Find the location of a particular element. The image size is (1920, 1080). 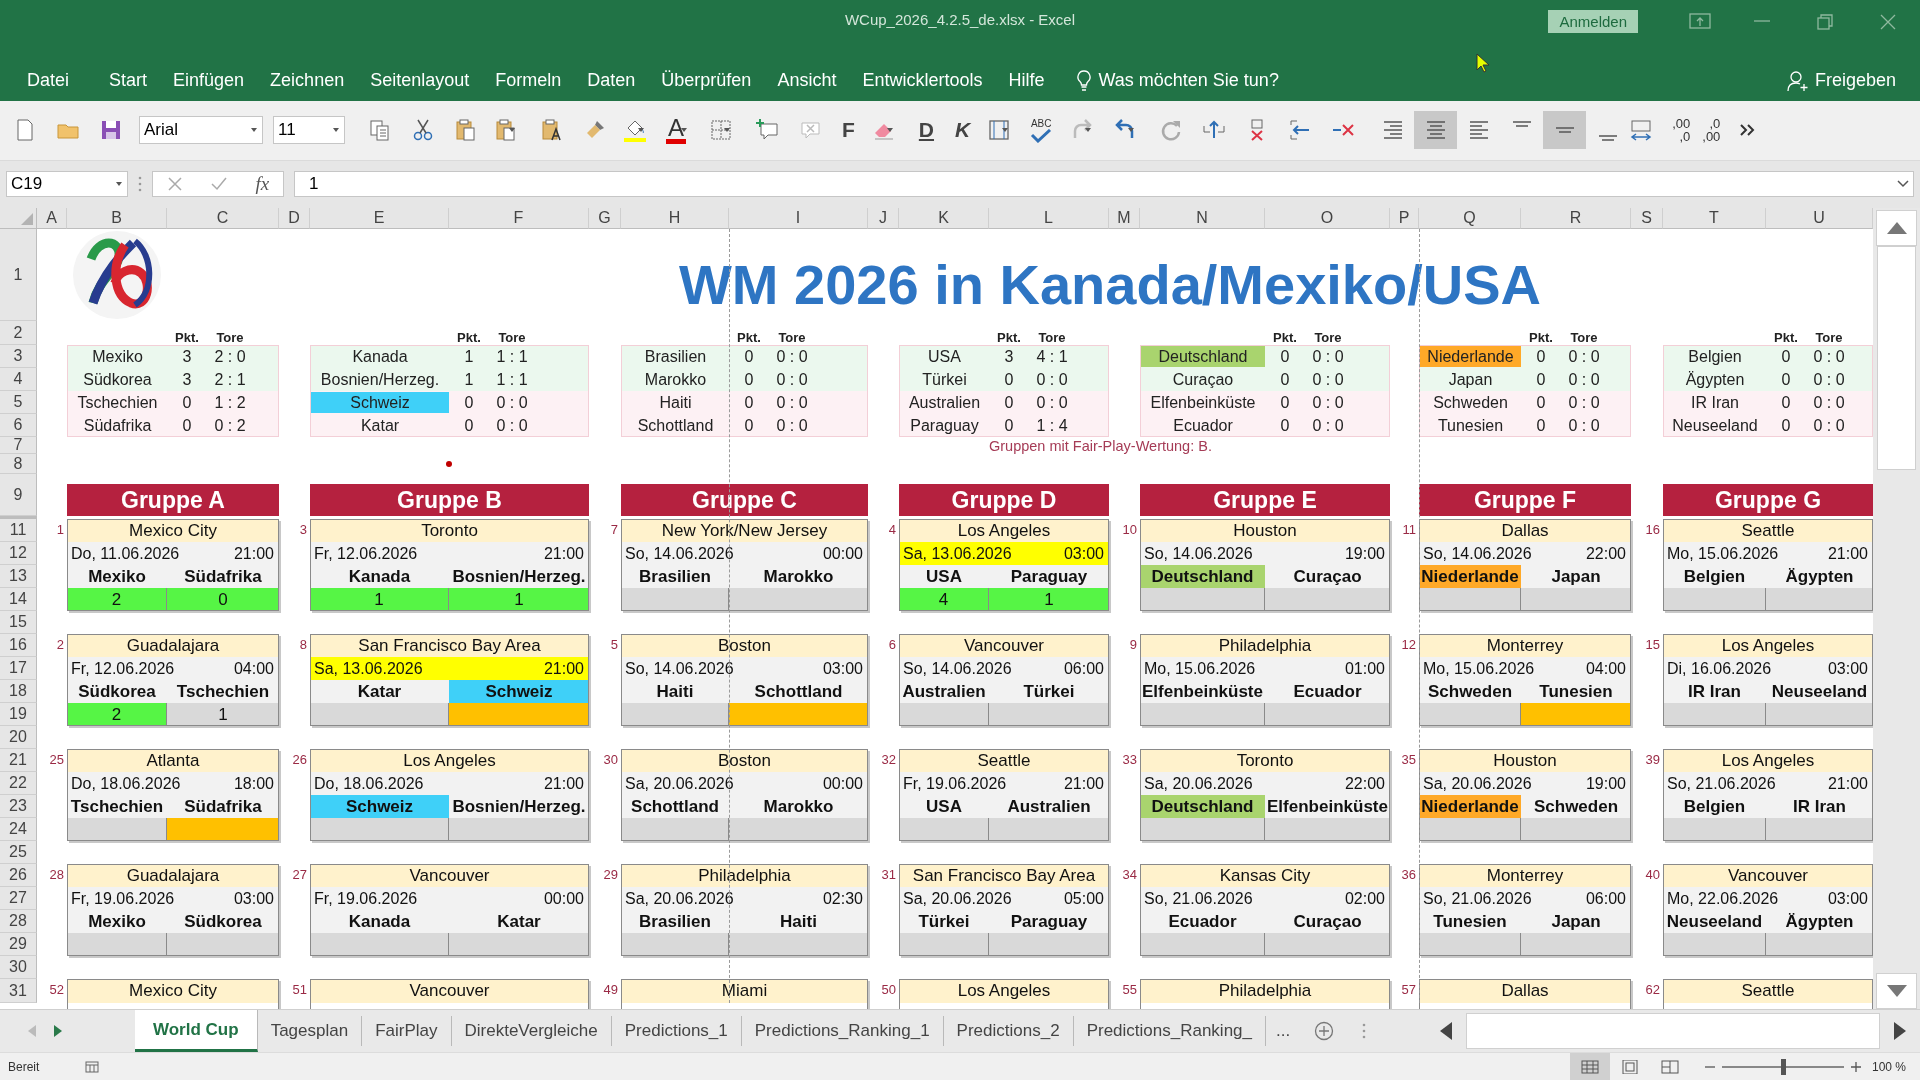

column-header: R is located at coordinates (1576, 219).